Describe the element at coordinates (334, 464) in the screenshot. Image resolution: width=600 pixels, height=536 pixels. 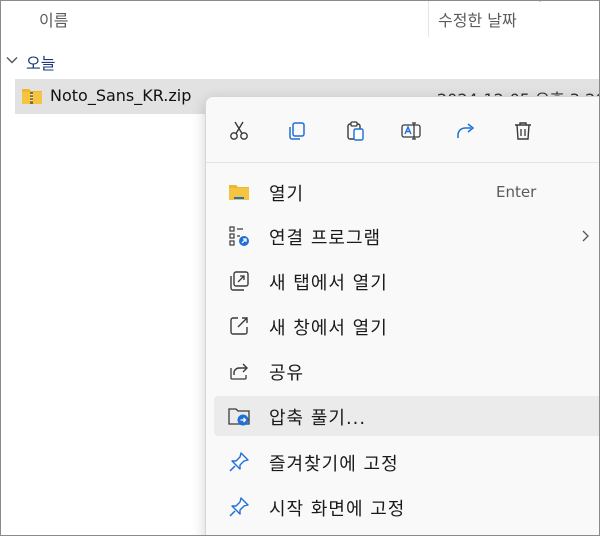
I see `menu-item-label: 즐겨찾기에 고정` at that location.